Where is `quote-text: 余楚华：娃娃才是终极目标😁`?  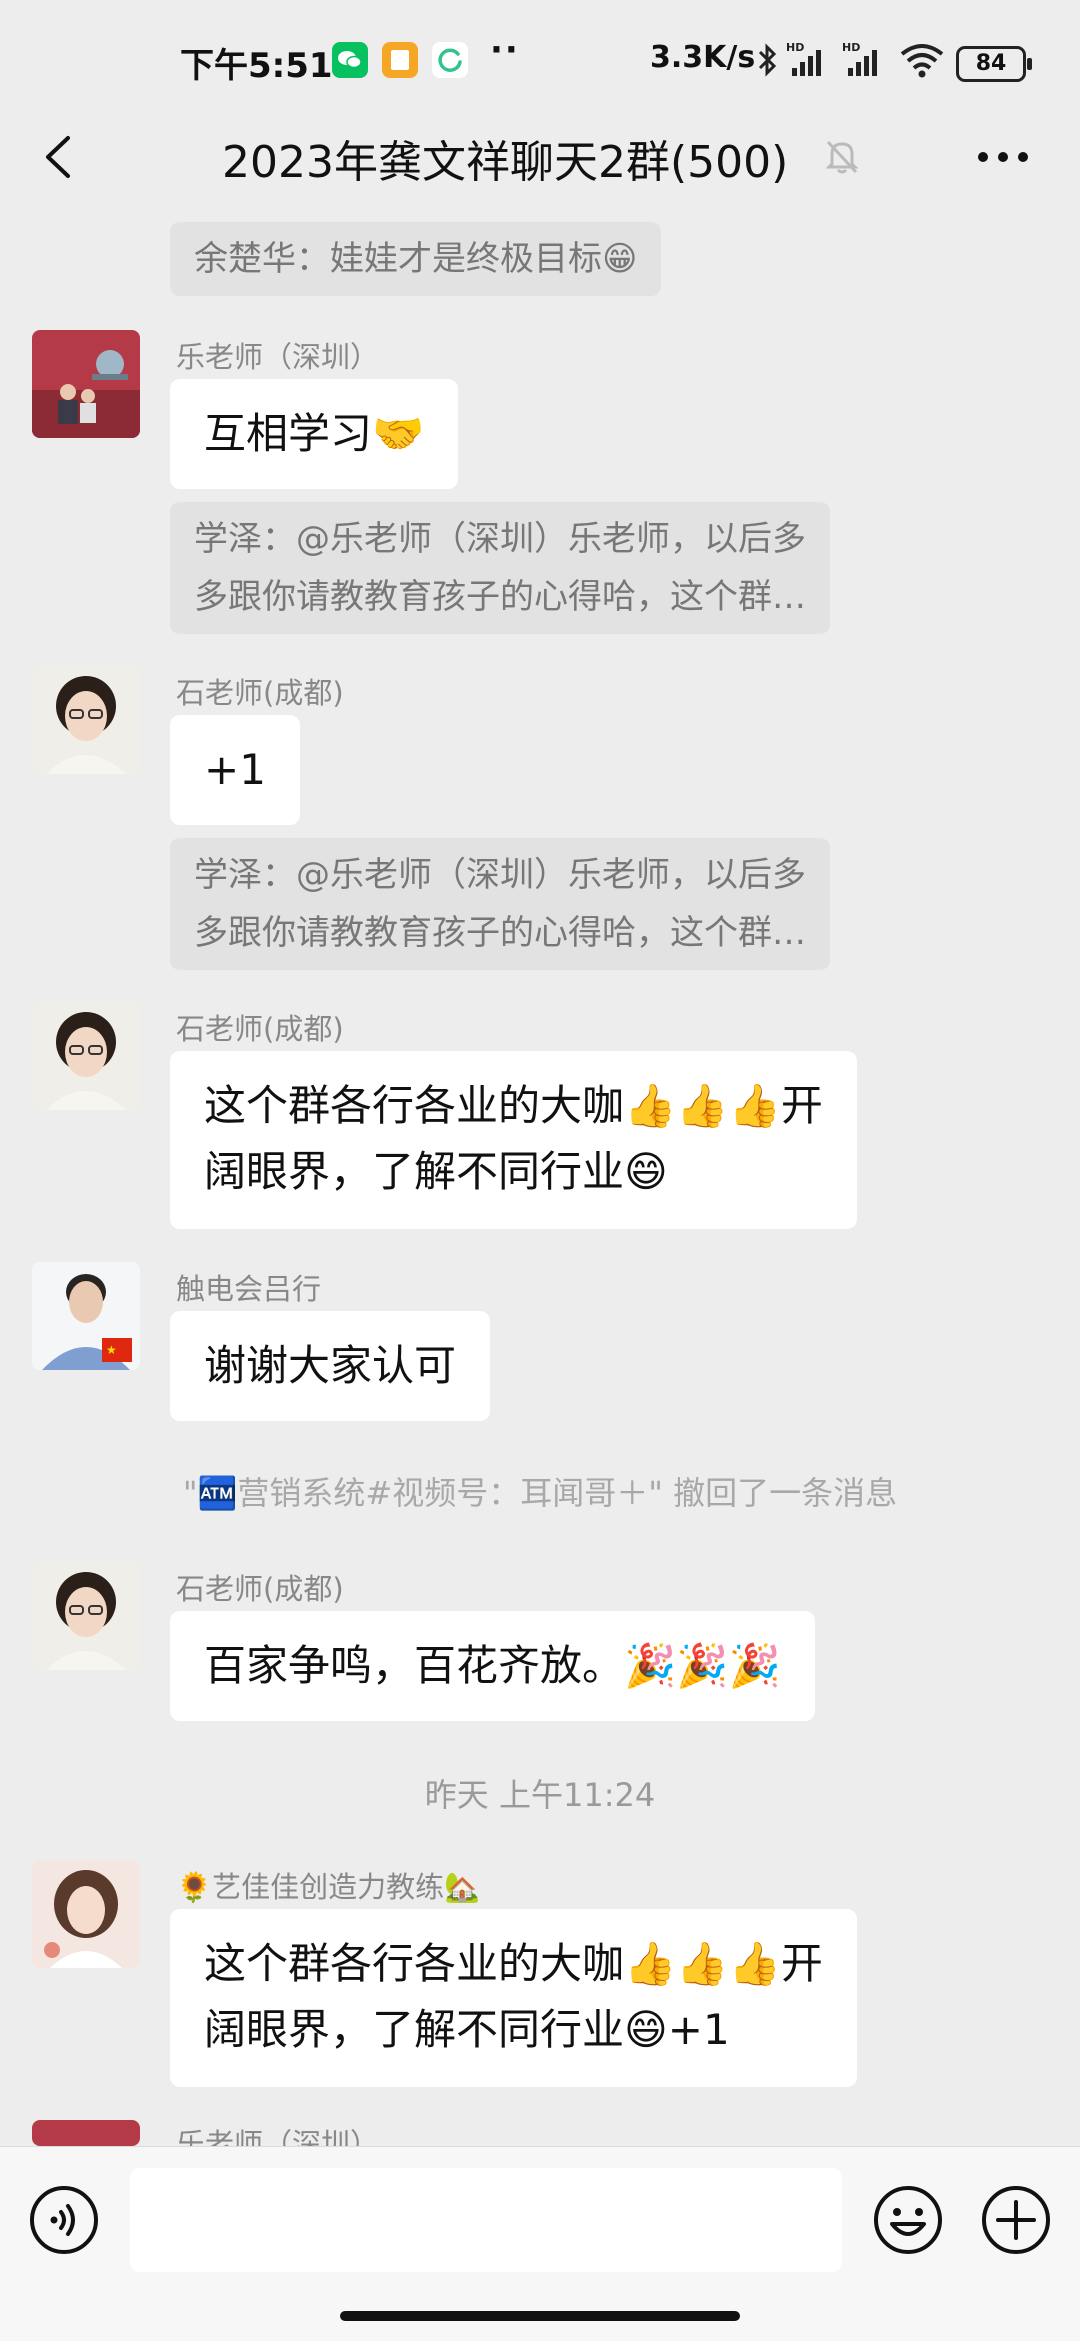 quote-text: 余楚华：娃娃才是终极目标😁 is located at coordinates (416, 259).